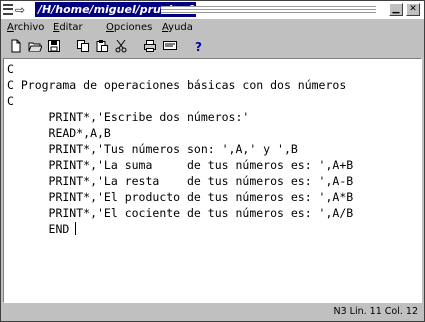  I want to click on close-button: ✕, so click(413, 9).